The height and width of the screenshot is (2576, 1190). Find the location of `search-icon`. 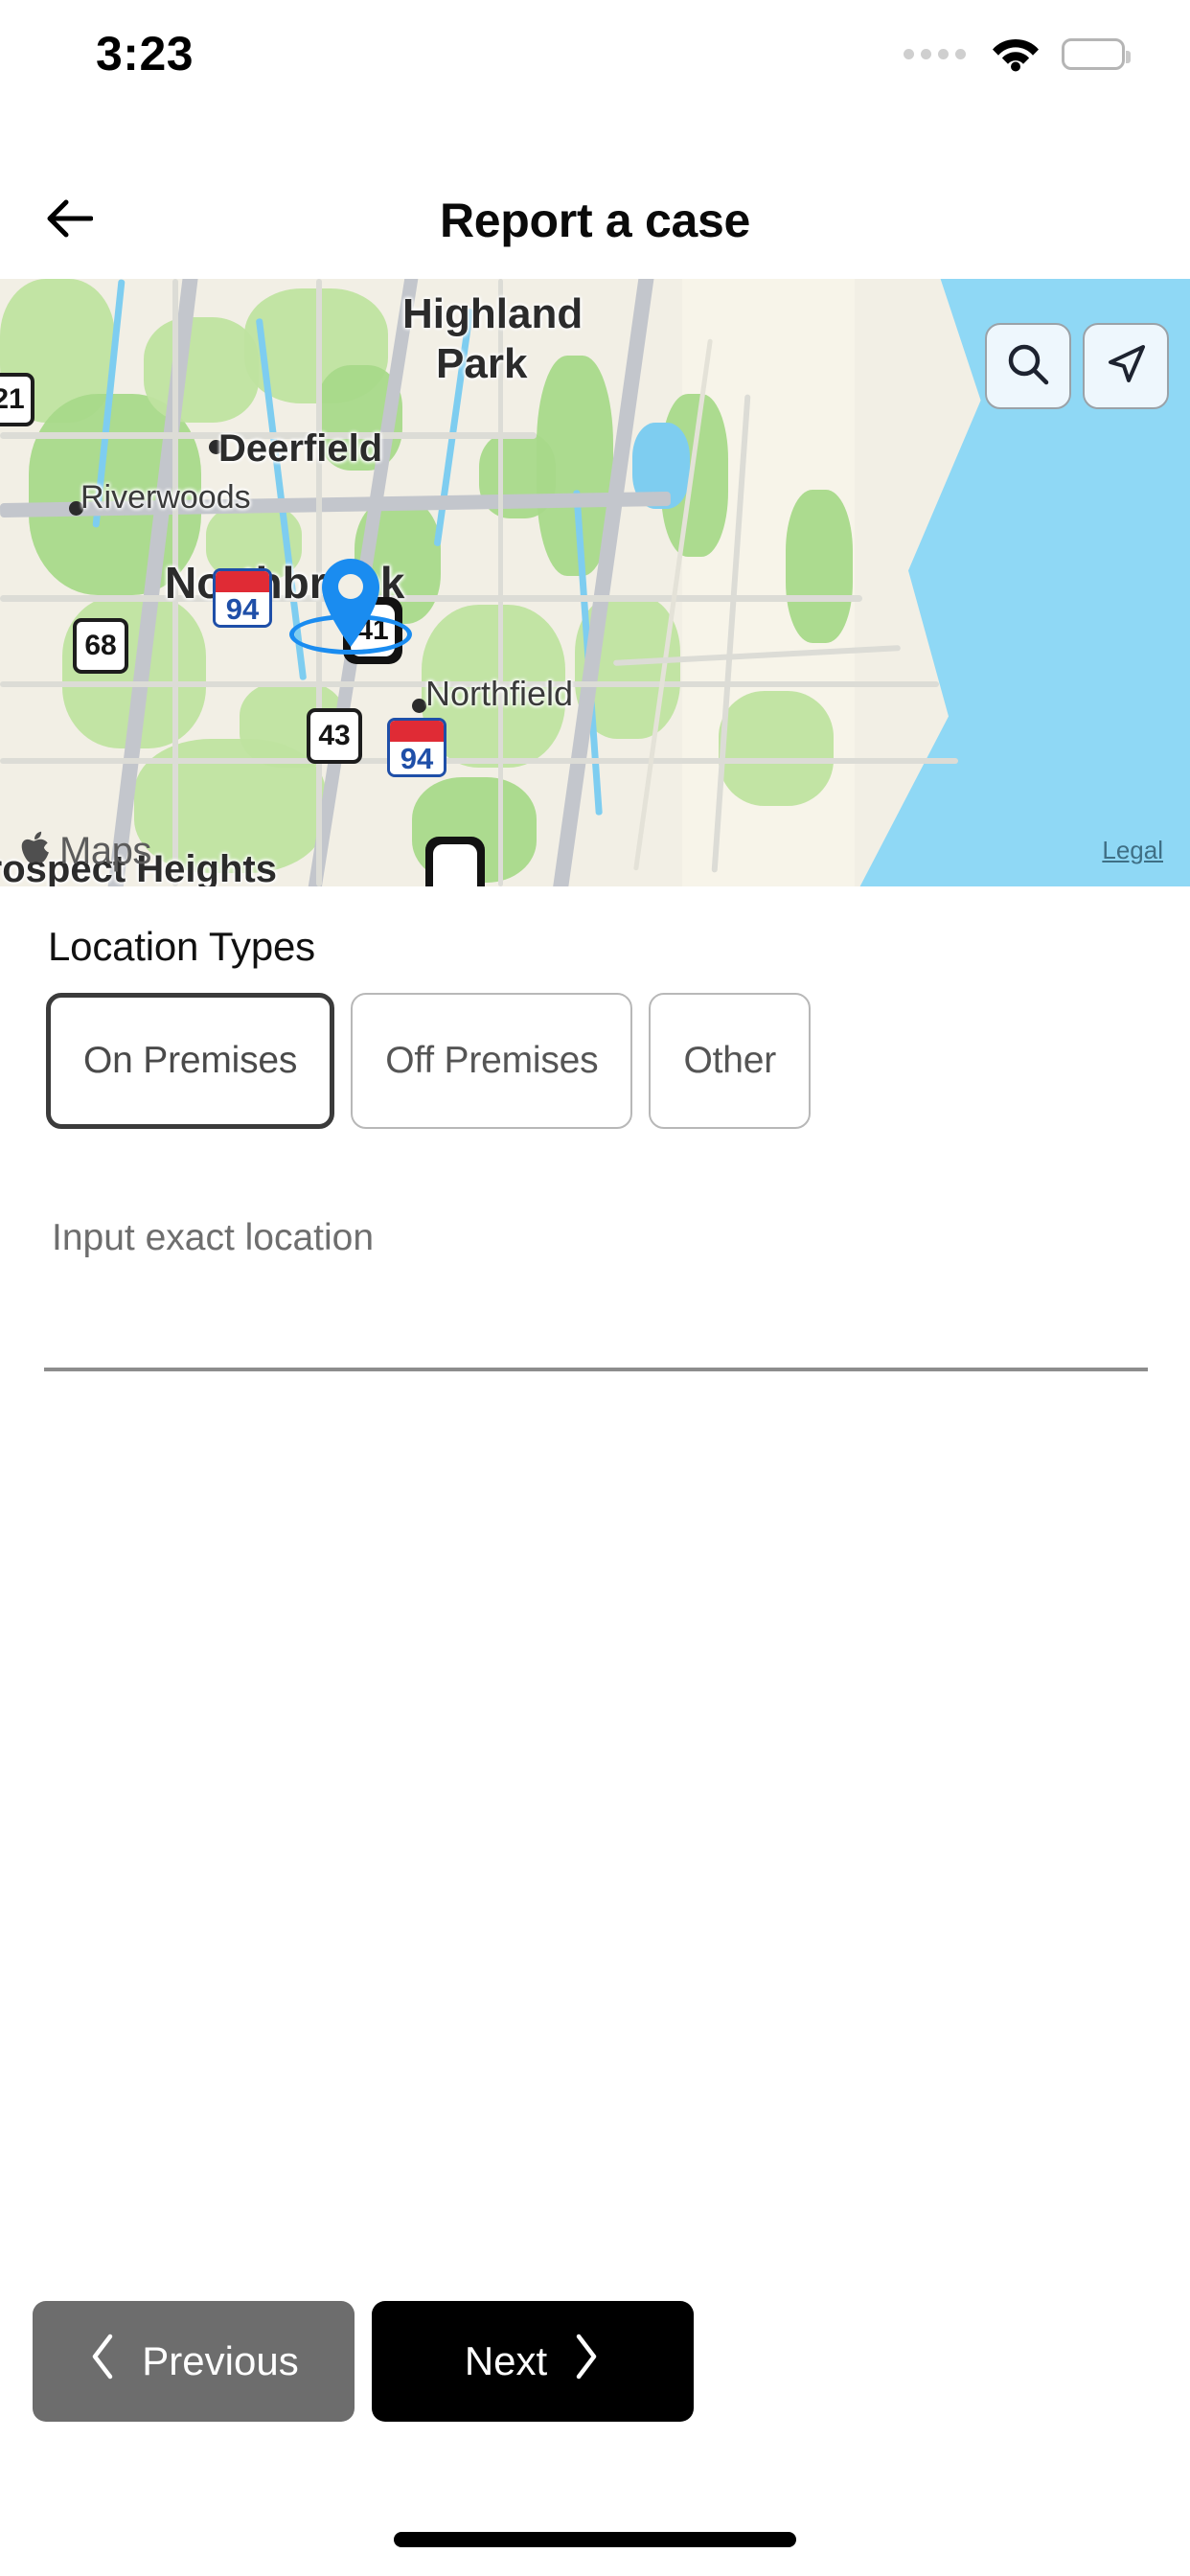

search-icon is located at coordinates (1028, 366).